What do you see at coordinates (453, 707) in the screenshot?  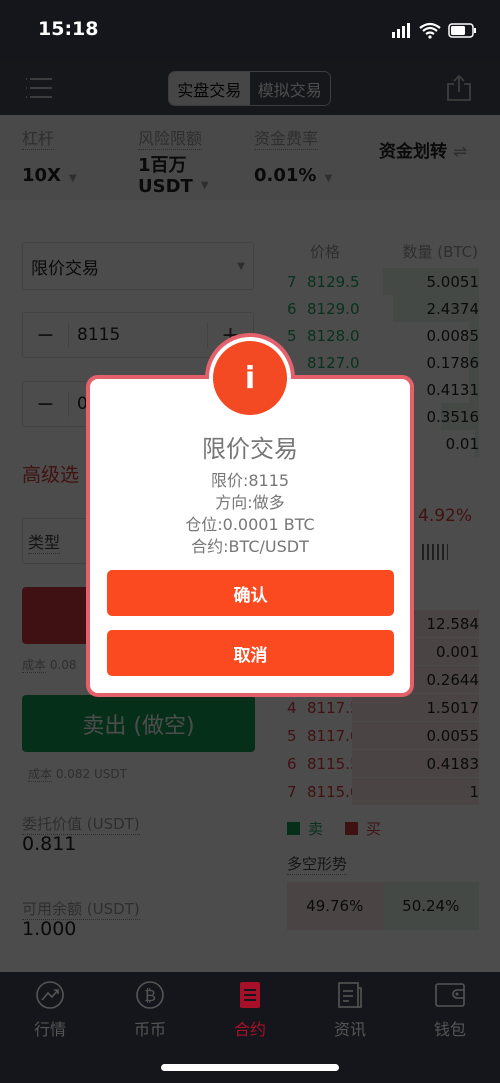 I see `level-qty: 1.5017` at bounding box center [453, 707].